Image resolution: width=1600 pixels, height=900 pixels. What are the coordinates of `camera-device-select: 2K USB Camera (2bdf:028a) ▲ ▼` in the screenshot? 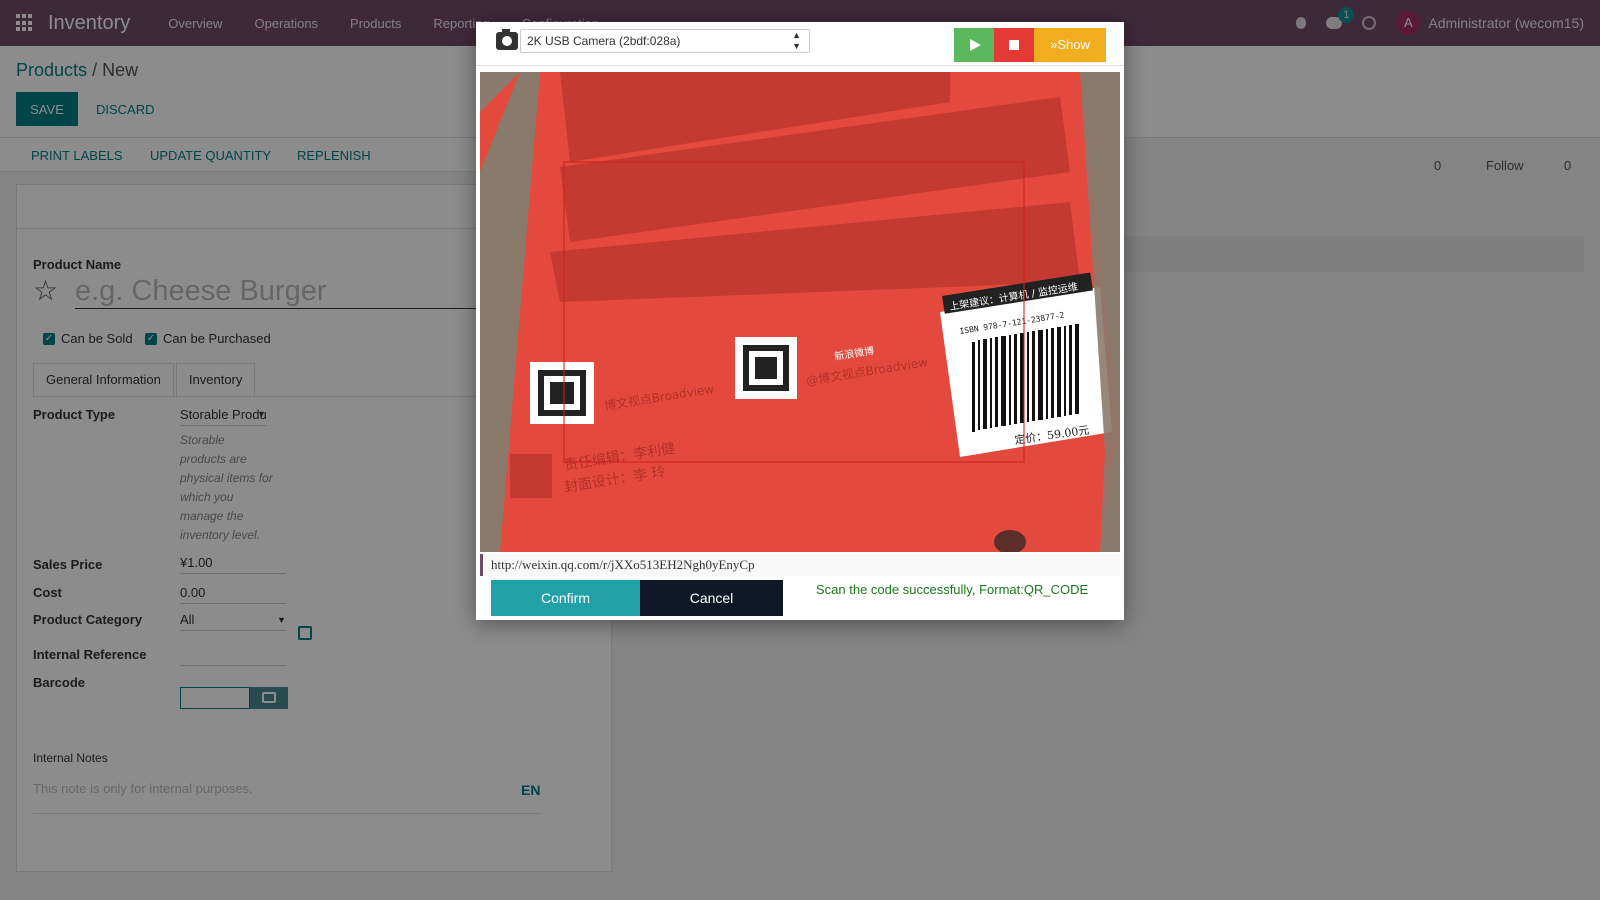 It's located at (665, 41).